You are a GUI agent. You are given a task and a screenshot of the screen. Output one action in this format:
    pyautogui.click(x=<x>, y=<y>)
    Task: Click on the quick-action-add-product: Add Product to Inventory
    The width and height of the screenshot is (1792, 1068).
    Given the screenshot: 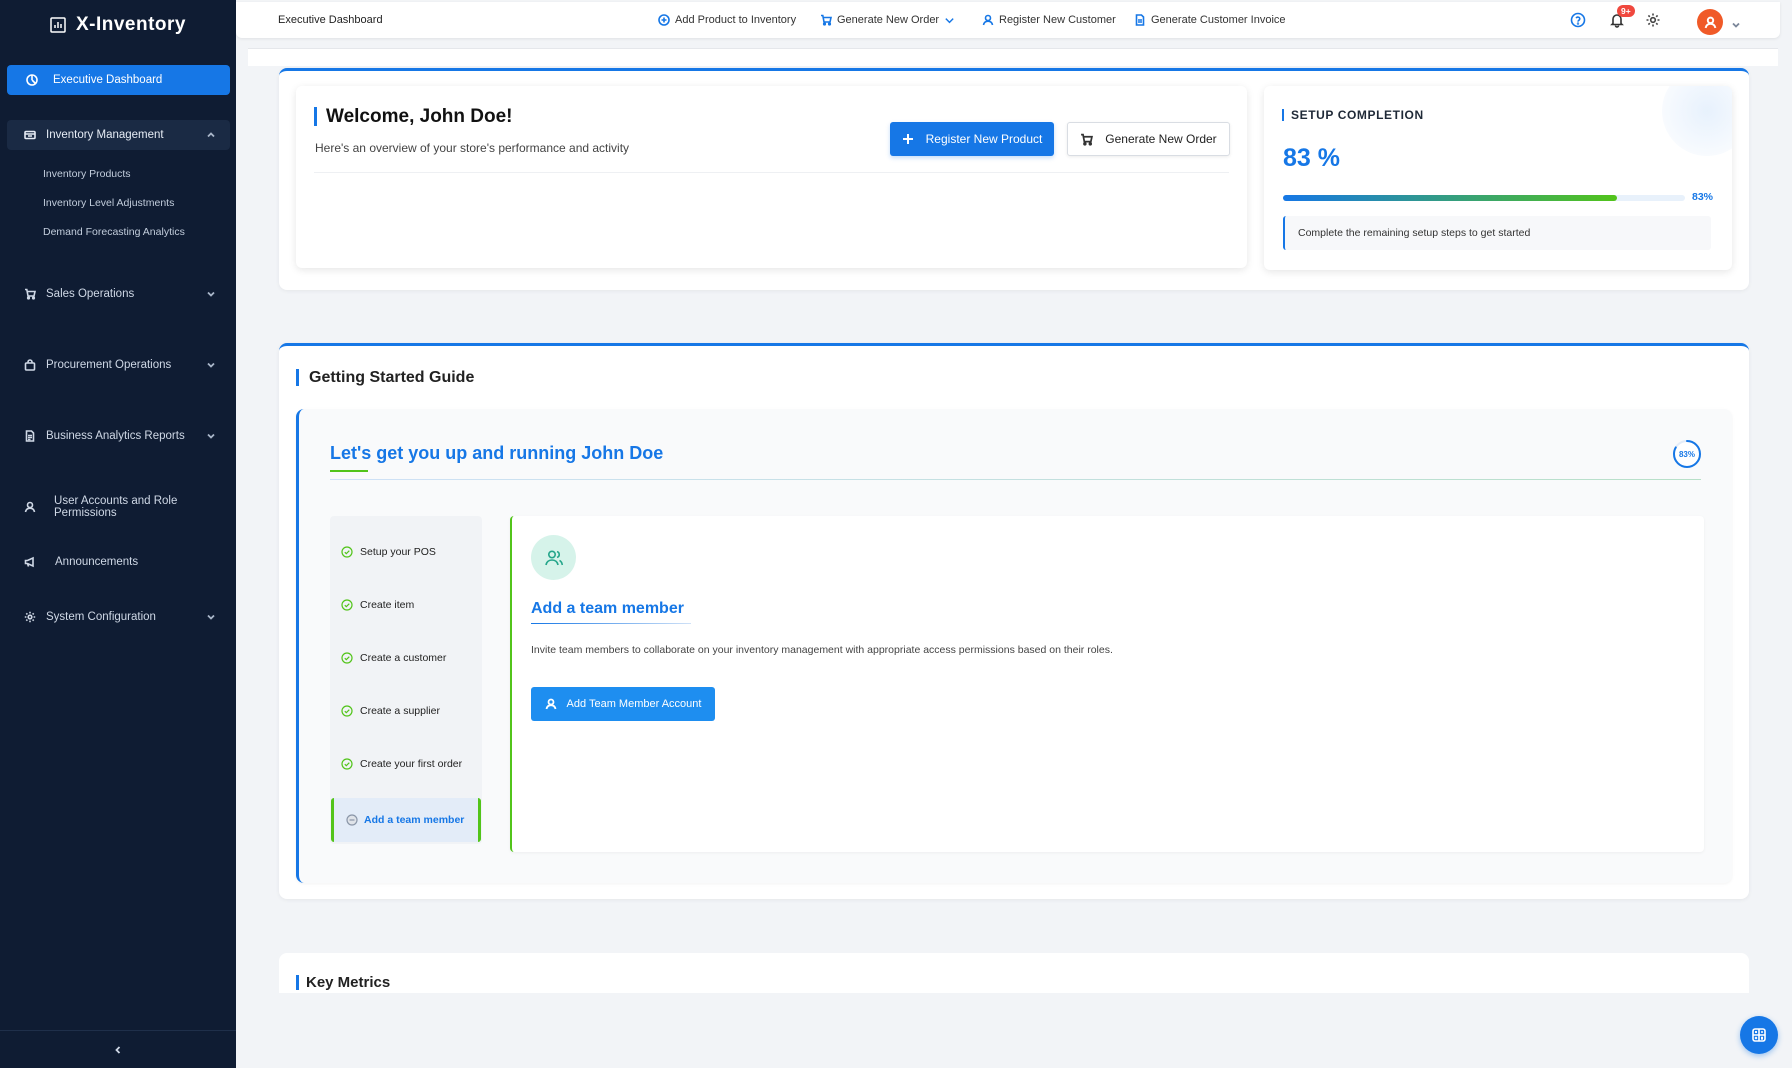 What is the action you would take?
    pyautogui.click(x=727, y=20)
    